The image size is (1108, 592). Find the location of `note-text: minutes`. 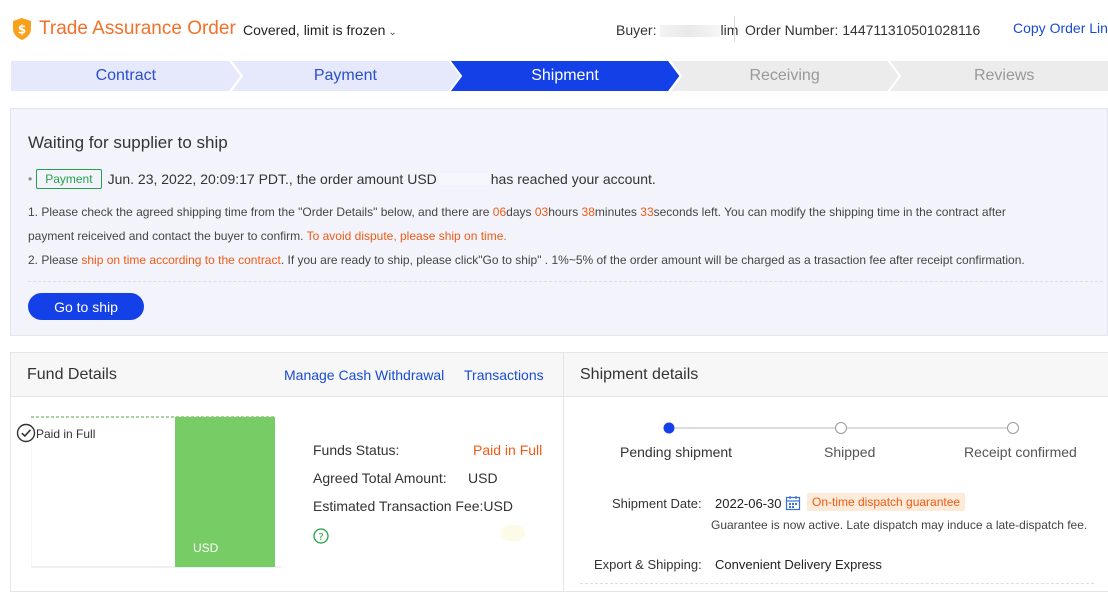

note-text: minutes is located at coordinates (617, 212).